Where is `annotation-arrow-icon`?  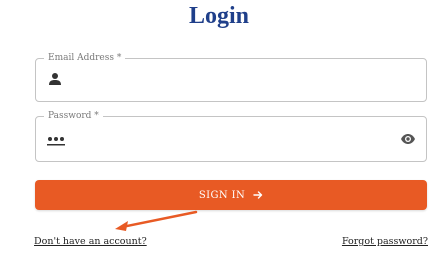 annotation-arrow-icon is located at coordinates (156, 220).